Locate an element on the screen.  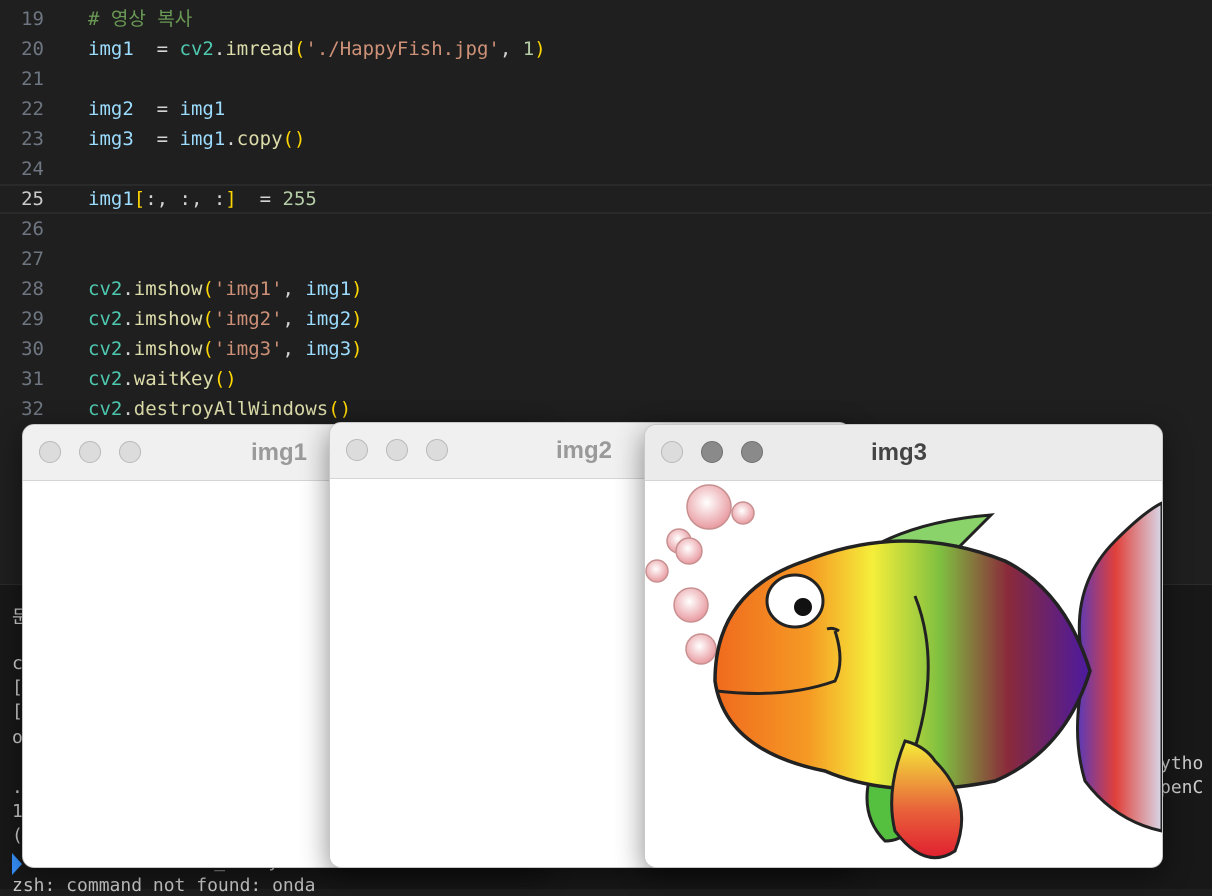
code-token: 255 is located at coordinates (299, 199).